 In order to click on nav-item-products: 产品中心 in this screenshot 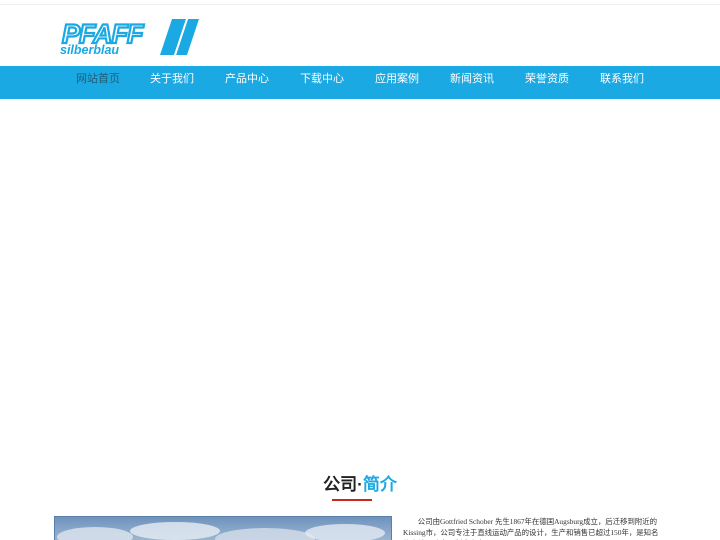, I will do `click(247, 82)`.